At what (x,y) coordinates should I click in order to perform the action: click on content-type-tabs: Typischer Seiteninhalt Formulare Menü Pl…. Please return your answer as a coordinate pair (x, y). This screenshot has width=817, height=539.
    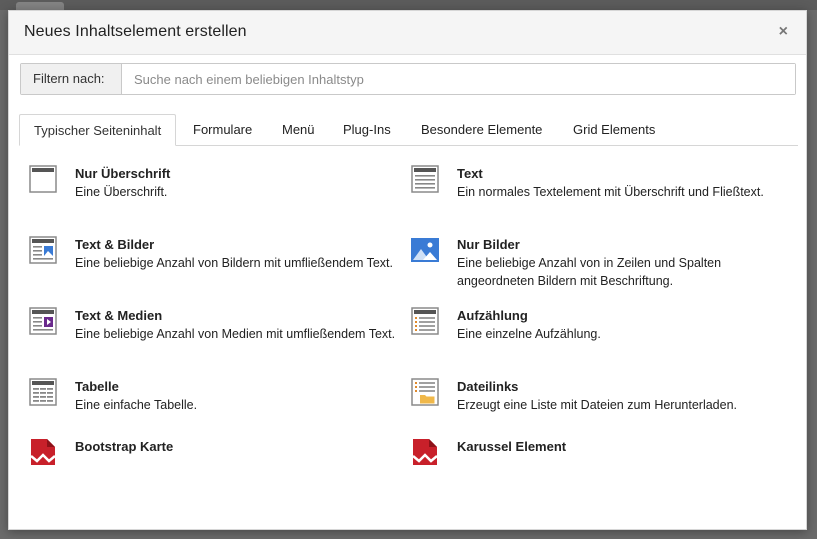
    Looking at the image, I should click on (408, 130).